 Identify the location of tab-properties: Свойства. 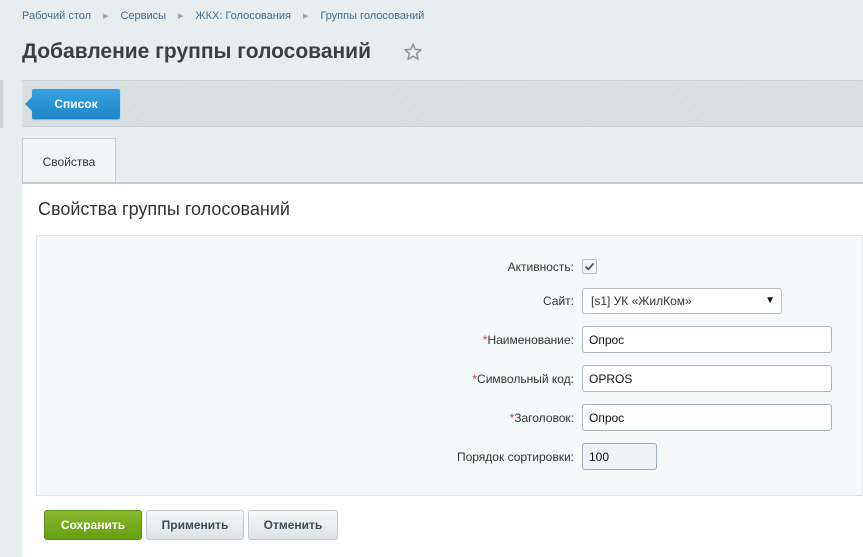
(69, 161).